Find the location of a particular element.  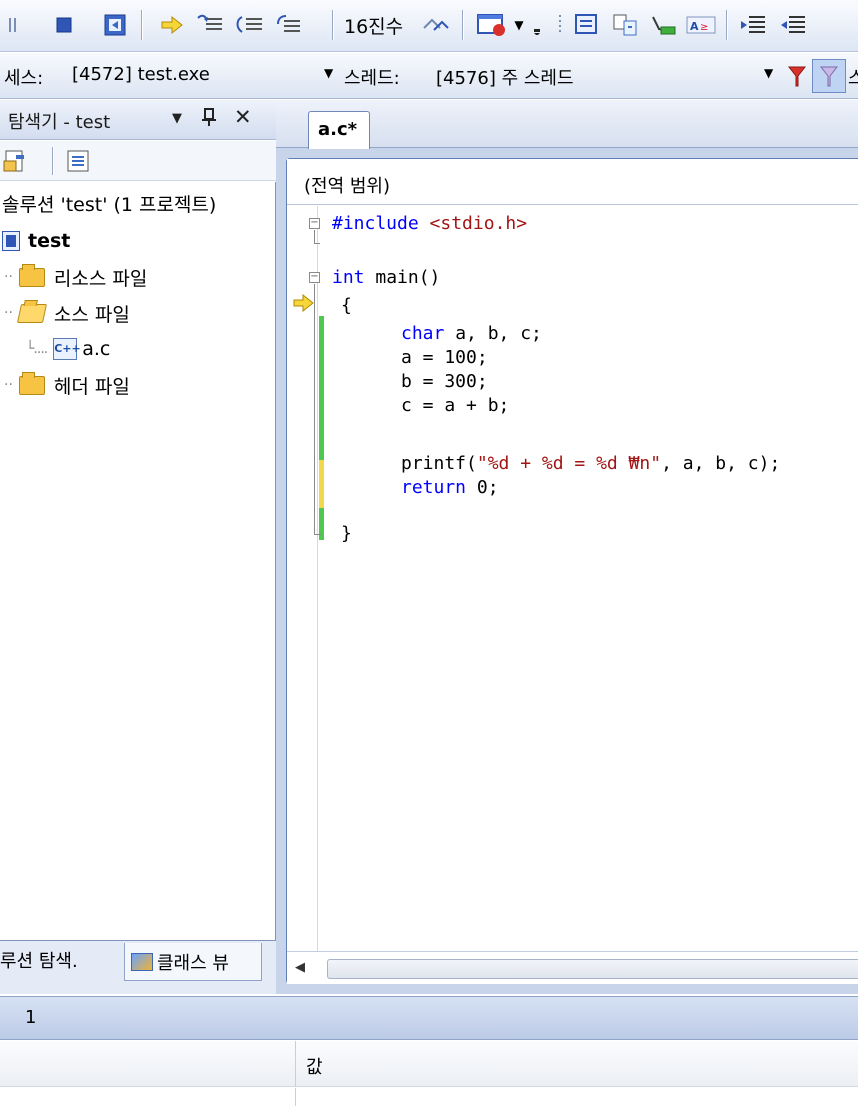

project-label: test is located at coordinates (49, 241).